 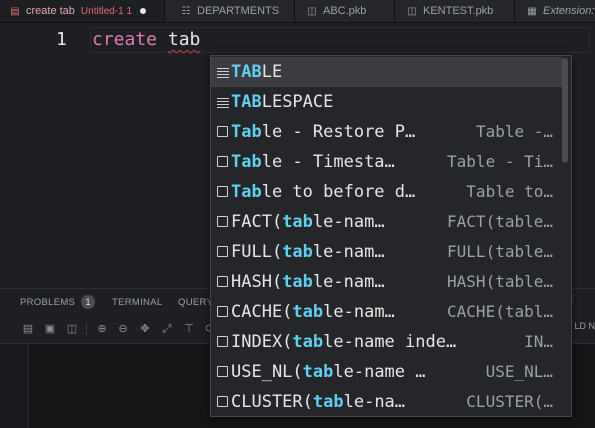 I want to click on fit-icon: ⤢, so click(x=167, y=329).